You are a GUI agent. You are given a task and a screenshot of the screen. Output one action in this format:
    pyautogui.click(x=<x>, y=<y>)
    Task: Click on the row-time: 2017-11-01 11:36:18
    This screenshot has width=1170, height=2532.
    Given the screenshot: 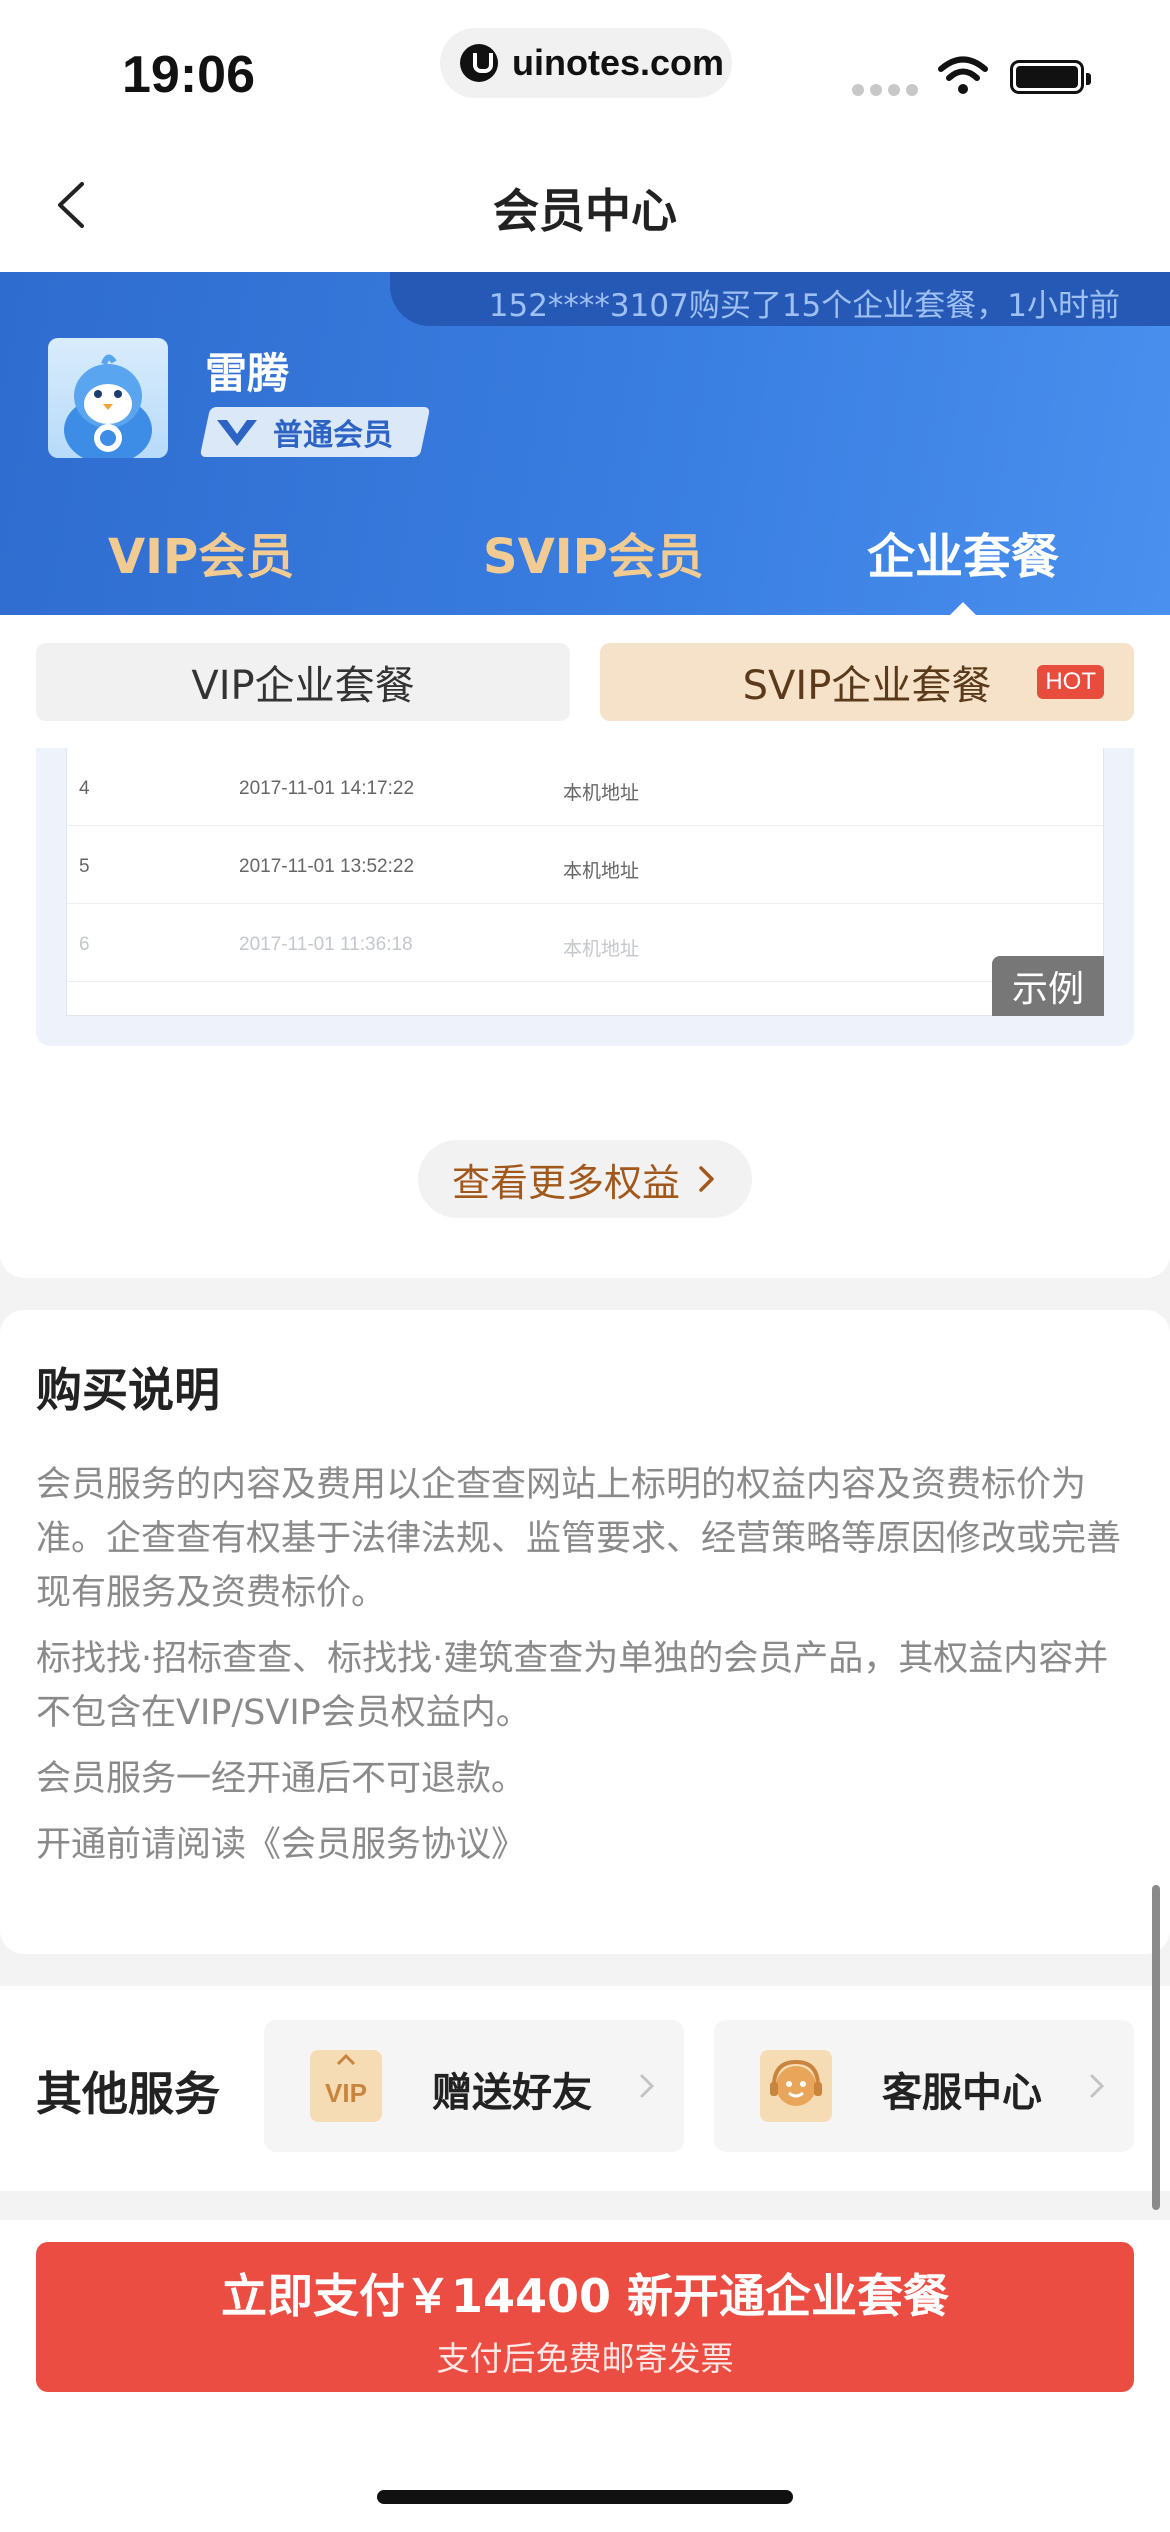 What is the action you would take?
    pyautogui.click(x=326, y=944)
    